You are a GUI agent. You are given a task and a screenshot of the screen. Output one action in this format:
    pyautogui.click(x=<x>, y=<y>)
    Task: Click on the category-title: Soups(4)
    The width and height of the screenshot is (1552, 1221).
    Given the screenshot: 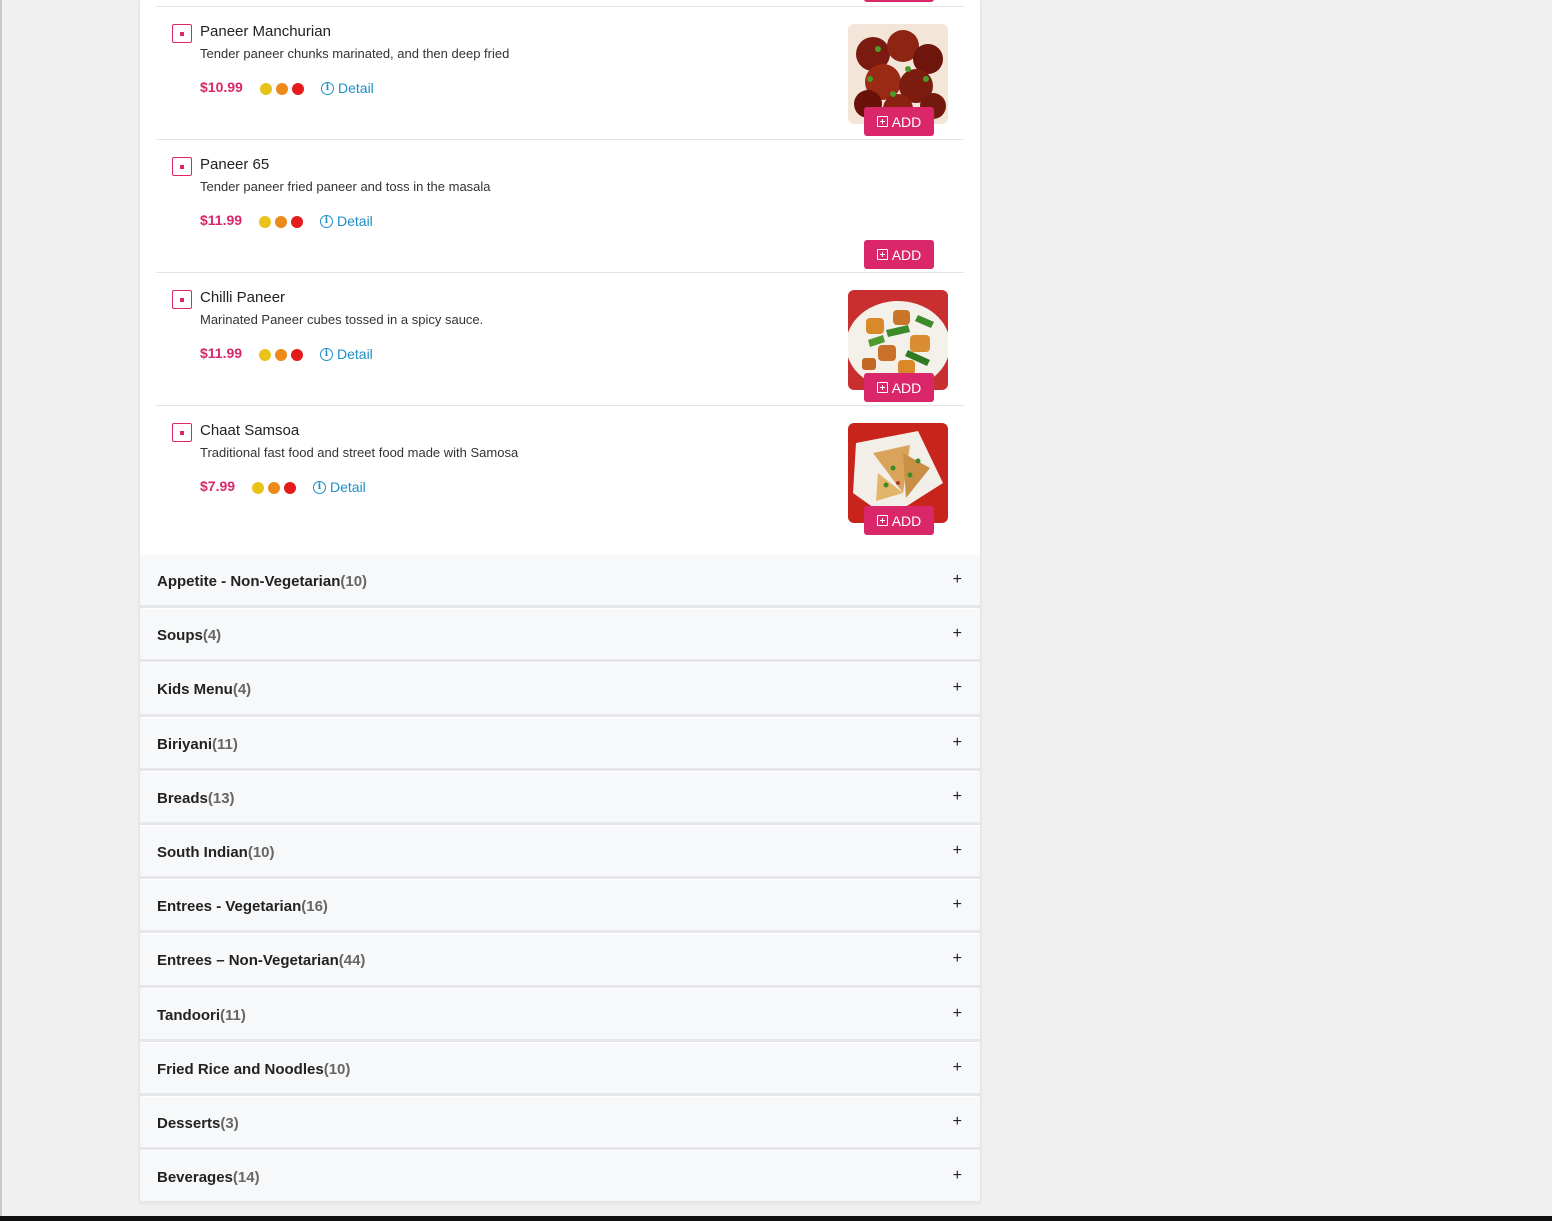 What is the action you would take?
    pyautogui.click(x=189, y=635)
    